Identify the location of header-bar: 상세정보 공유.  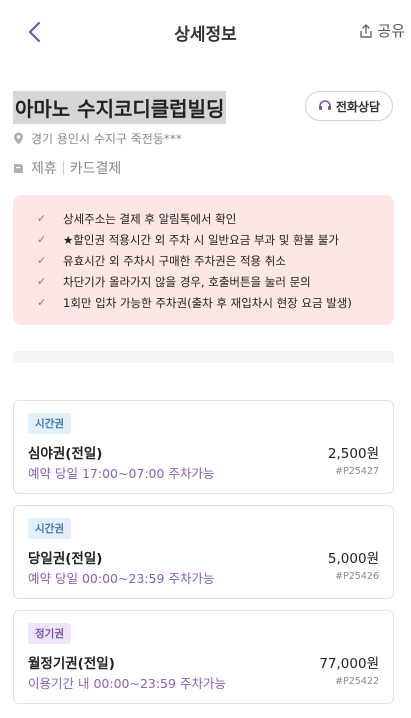
(205, 32).